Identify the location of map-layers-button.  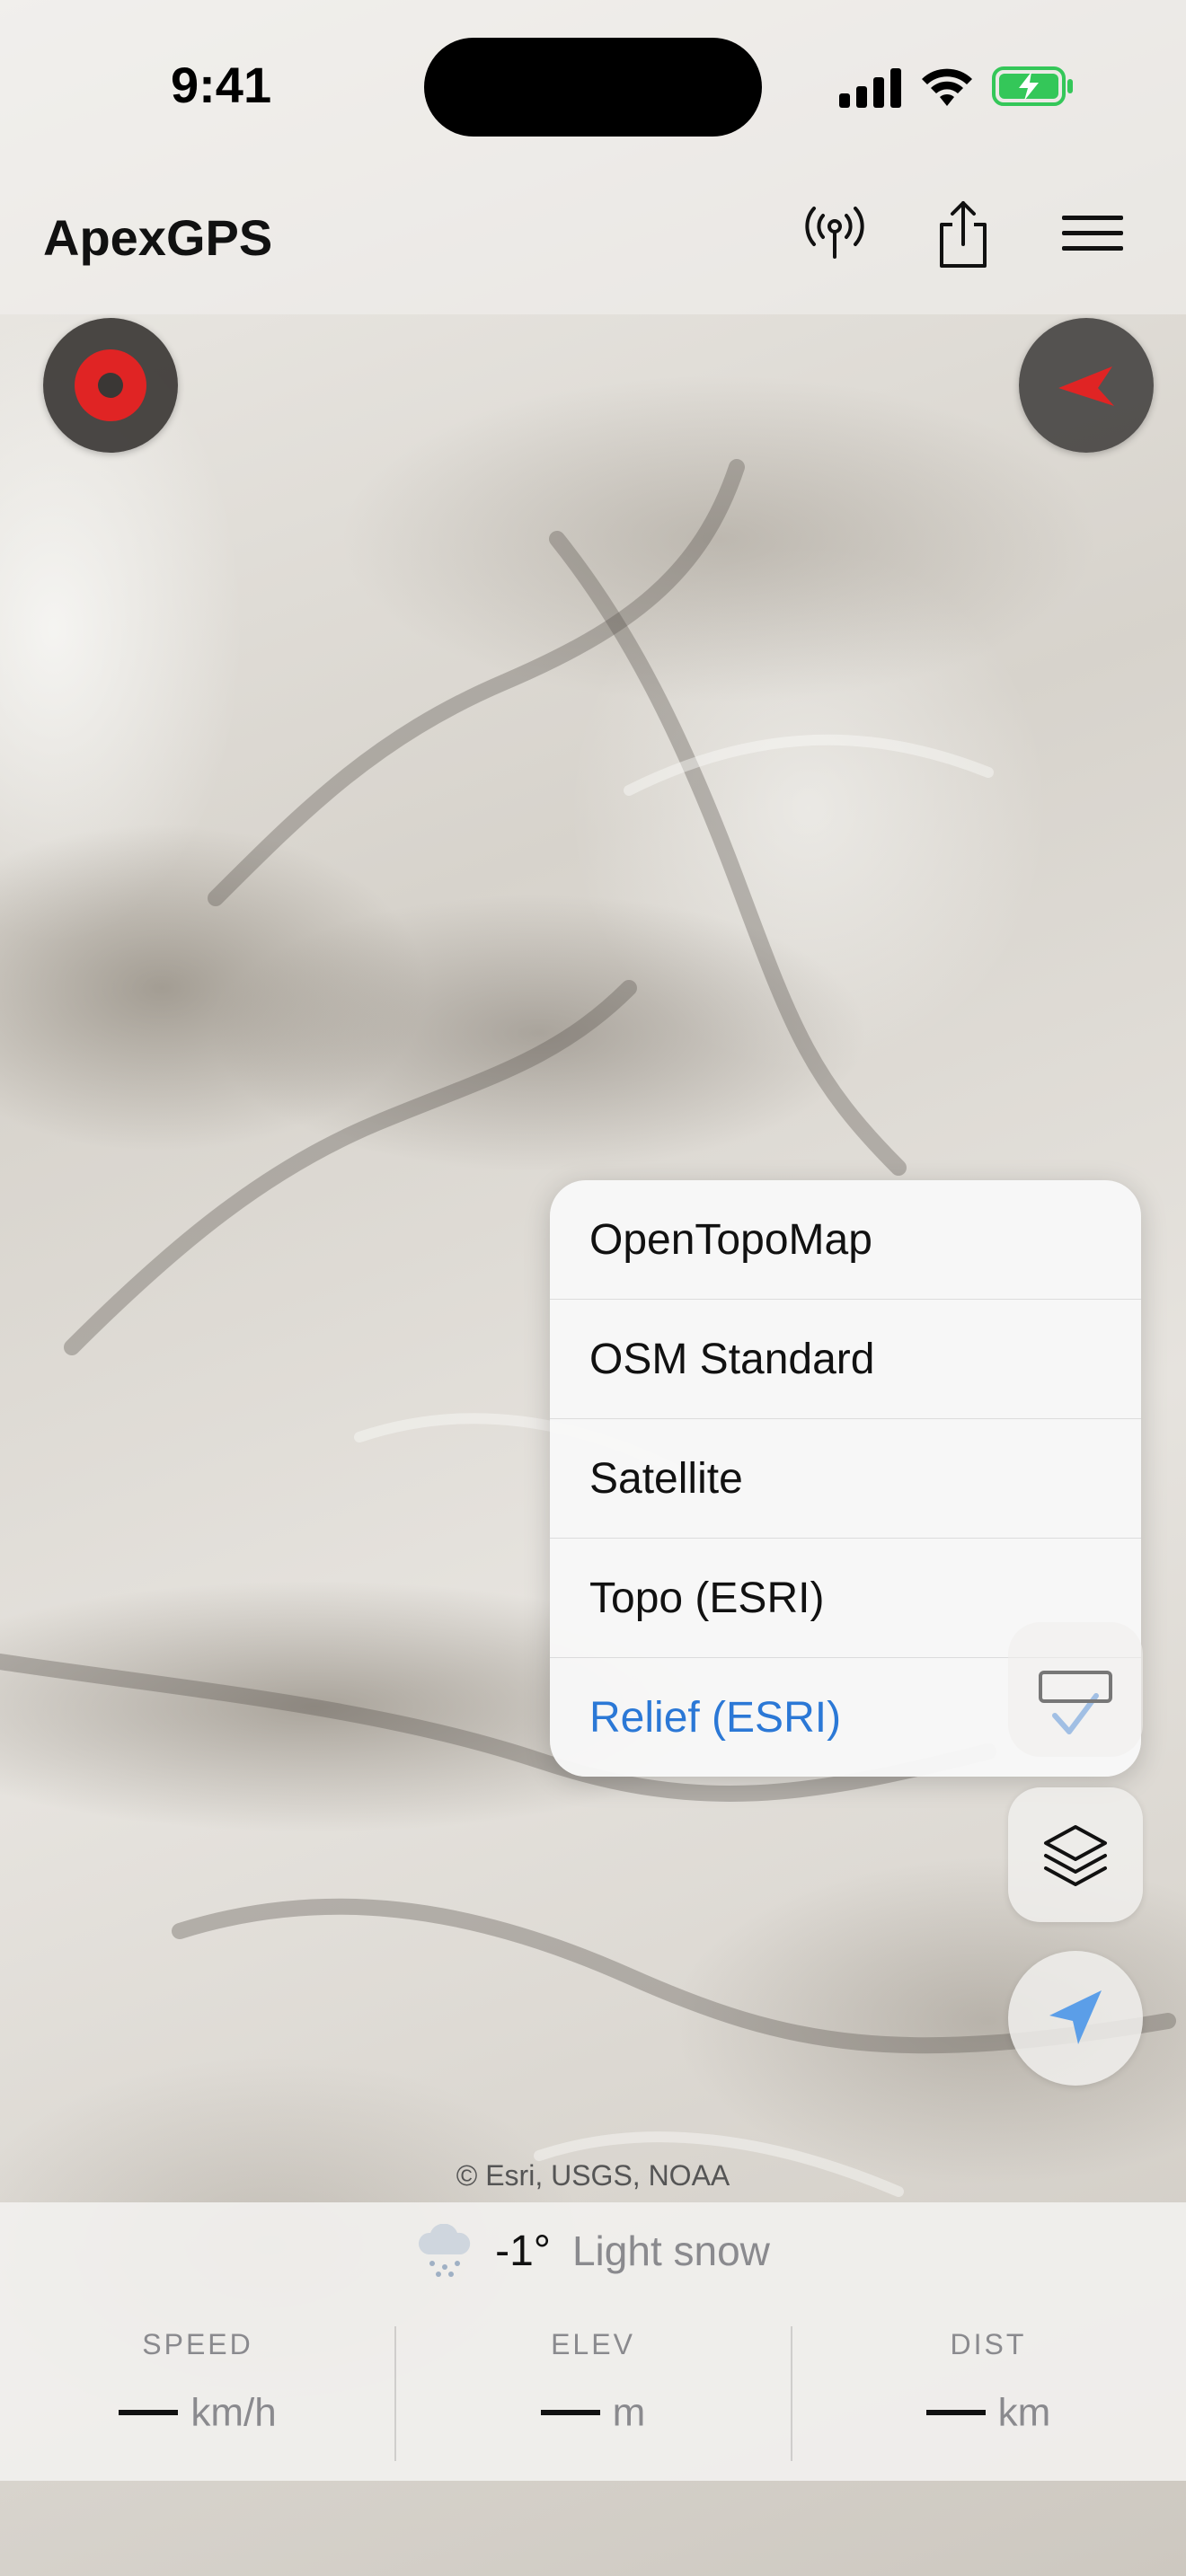
(1075, 1854).